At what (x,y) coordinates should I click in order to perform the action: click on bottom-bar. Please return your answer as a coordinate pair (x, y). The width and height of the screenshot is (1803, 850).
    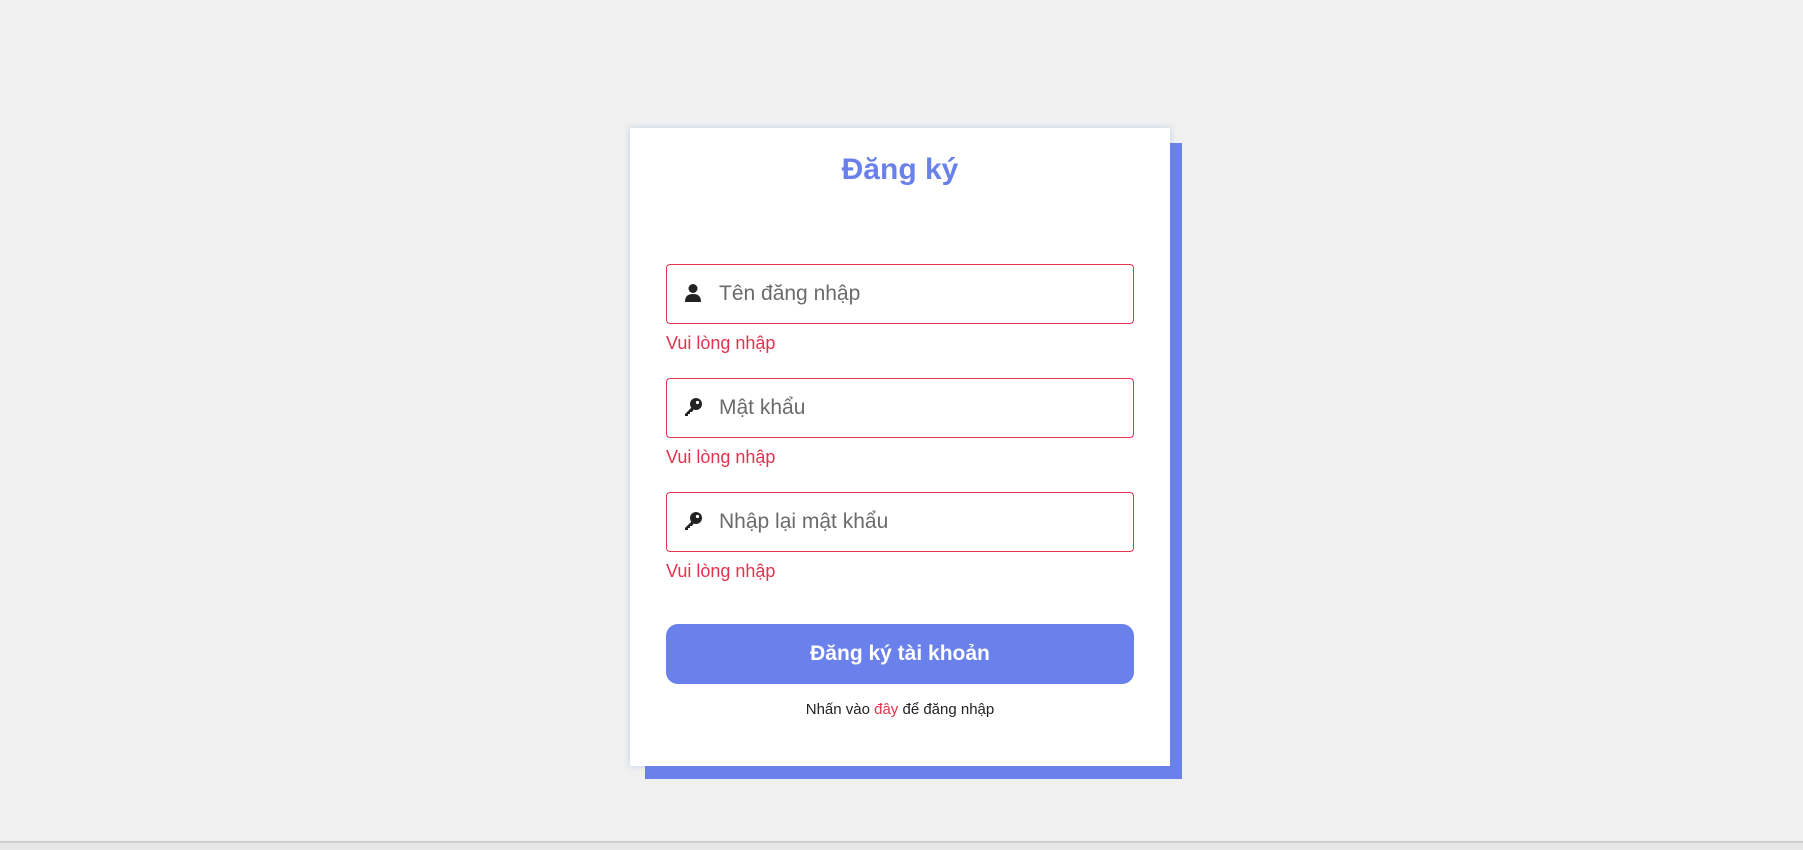
    Looking at the image, I should click on (901, 845).